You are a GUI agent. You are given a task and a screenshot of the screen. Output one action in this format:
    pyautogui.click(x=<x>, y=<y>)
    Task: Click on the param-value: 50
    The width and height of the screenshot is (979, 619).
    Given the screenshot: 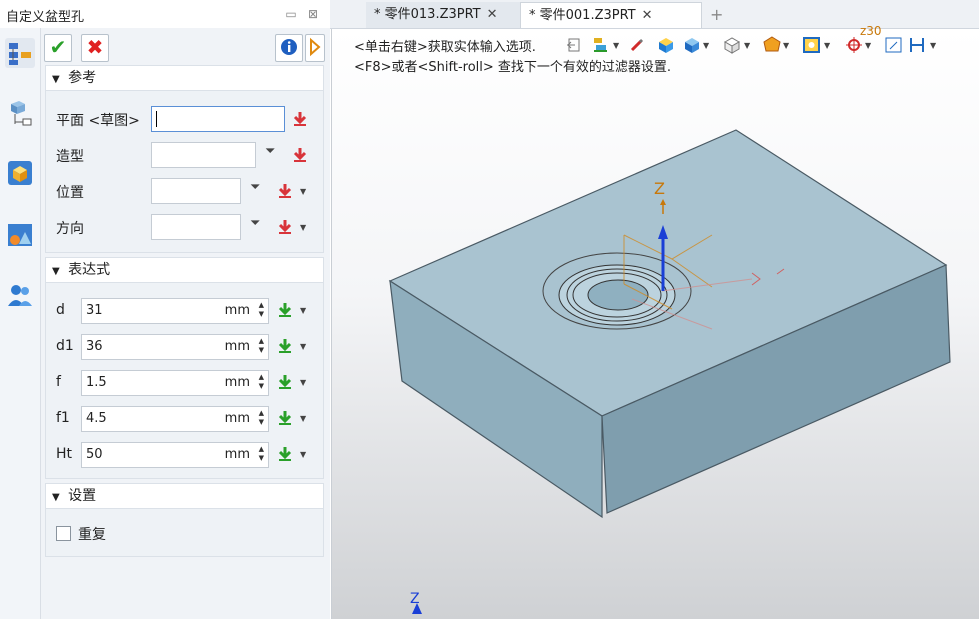 What is the action you would take?
    pyautogui.click(x=94, y=454)
    